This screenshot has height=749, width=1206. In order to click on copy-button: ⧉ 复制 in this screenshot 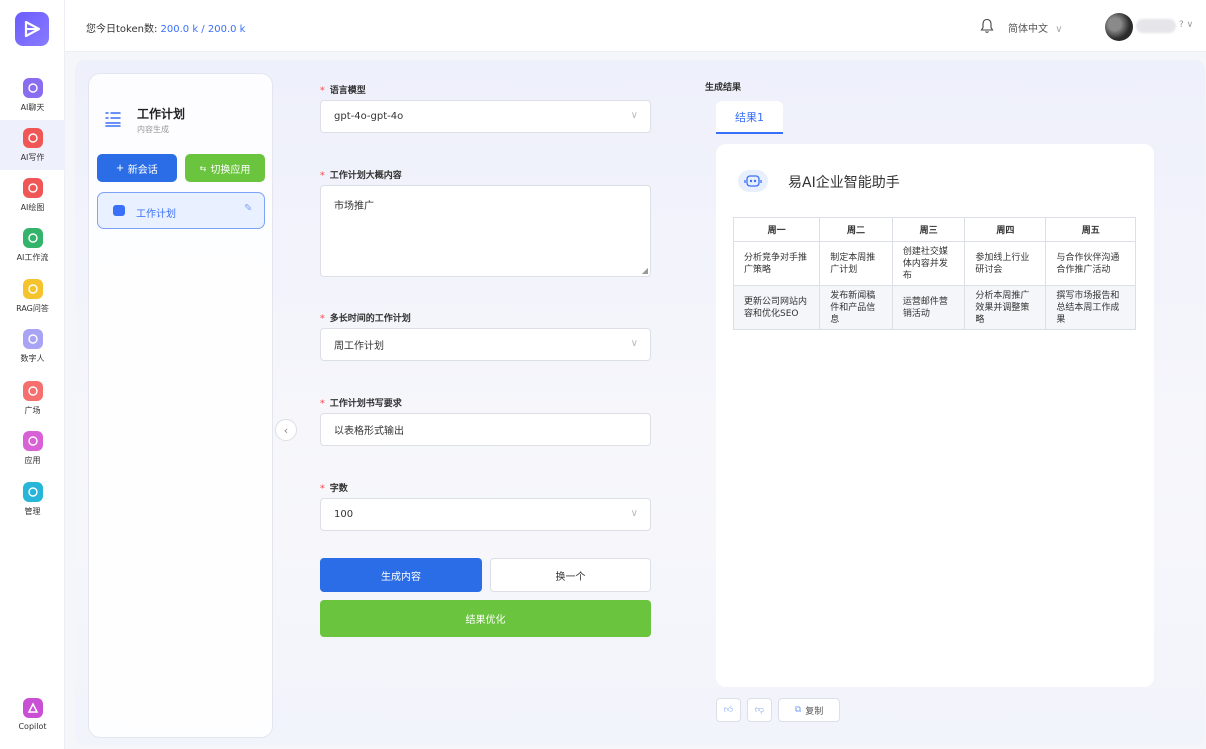, I will do `click(809, 710)`.